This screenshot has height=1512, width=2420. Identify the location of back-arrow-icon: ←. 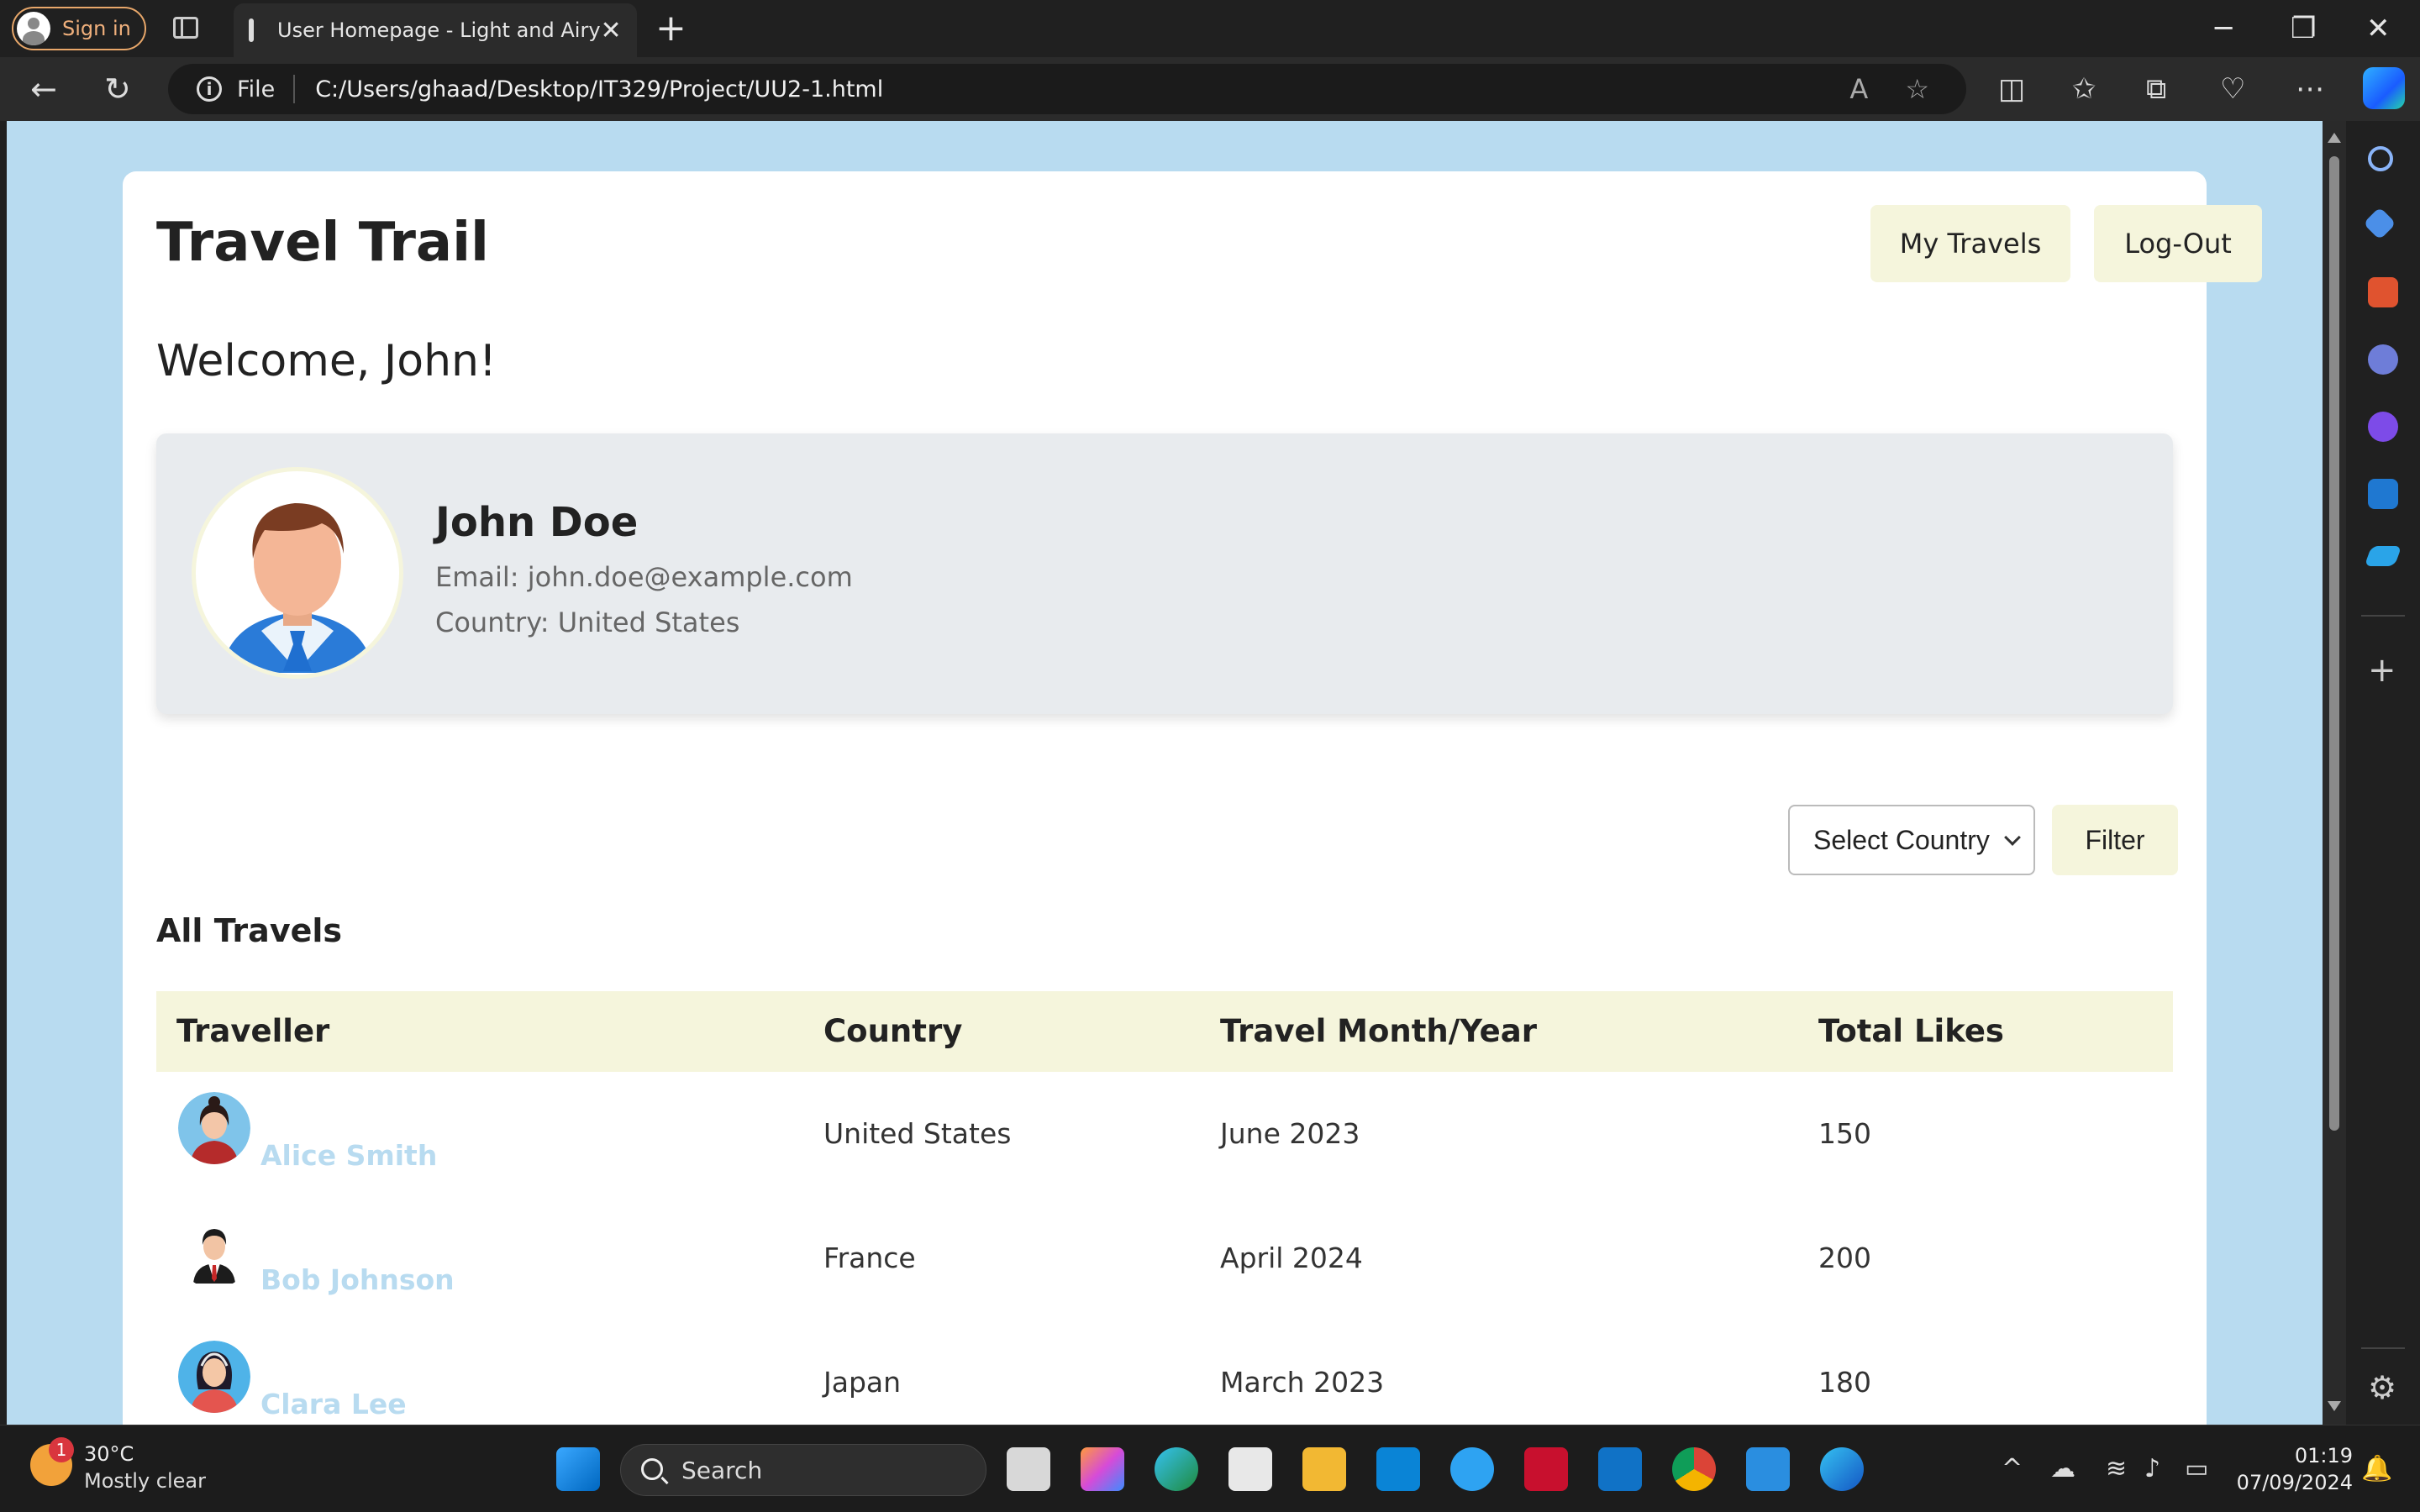
(43, 89).